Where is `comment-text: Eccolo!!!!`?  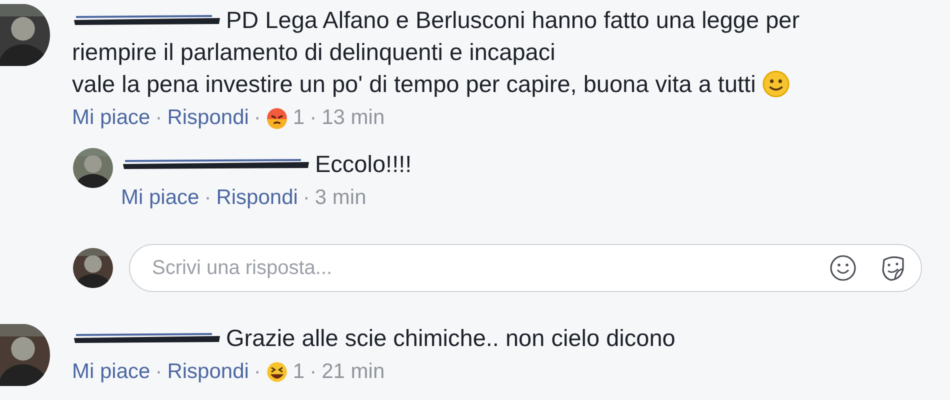
comment-text: Eccolo!!!! is located at coordinates (363, 164).